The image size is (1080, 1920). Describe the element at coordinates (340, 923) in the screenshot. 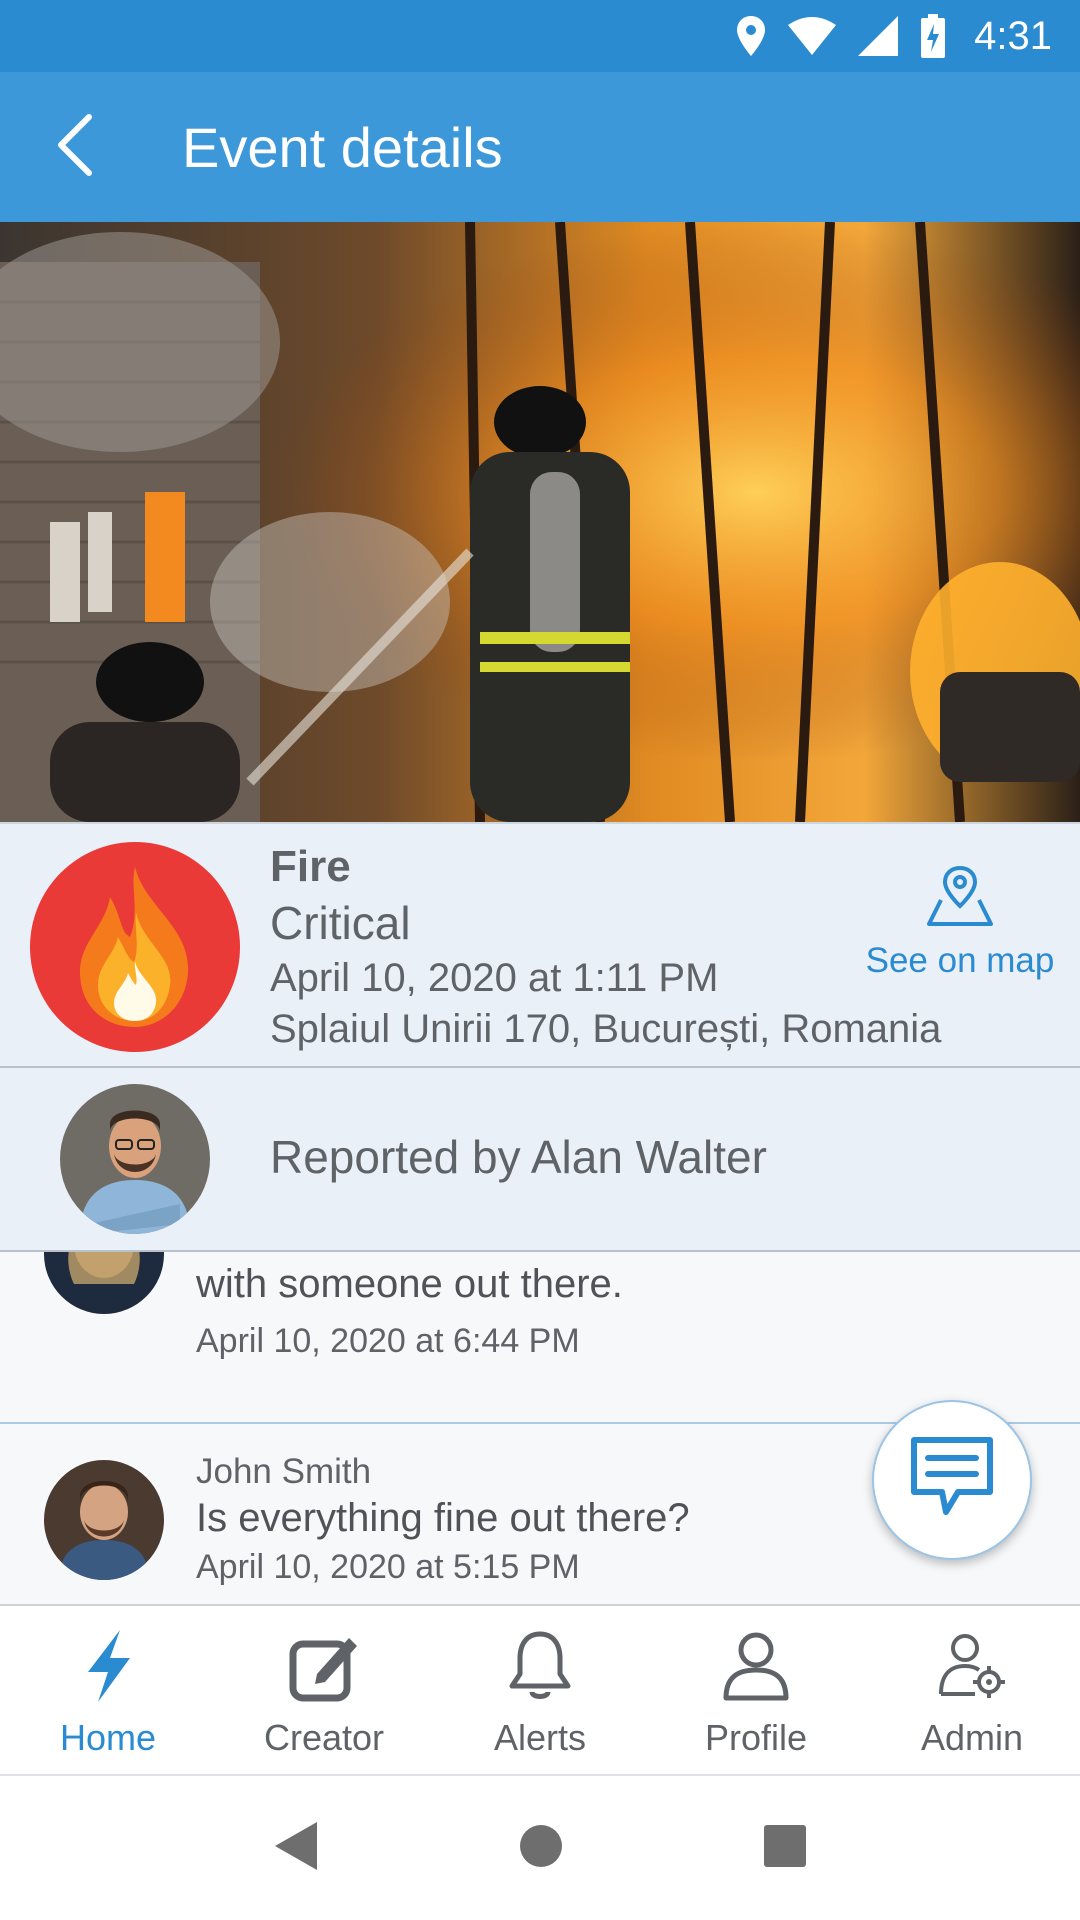

I see `event-severity: Critical` at that location.